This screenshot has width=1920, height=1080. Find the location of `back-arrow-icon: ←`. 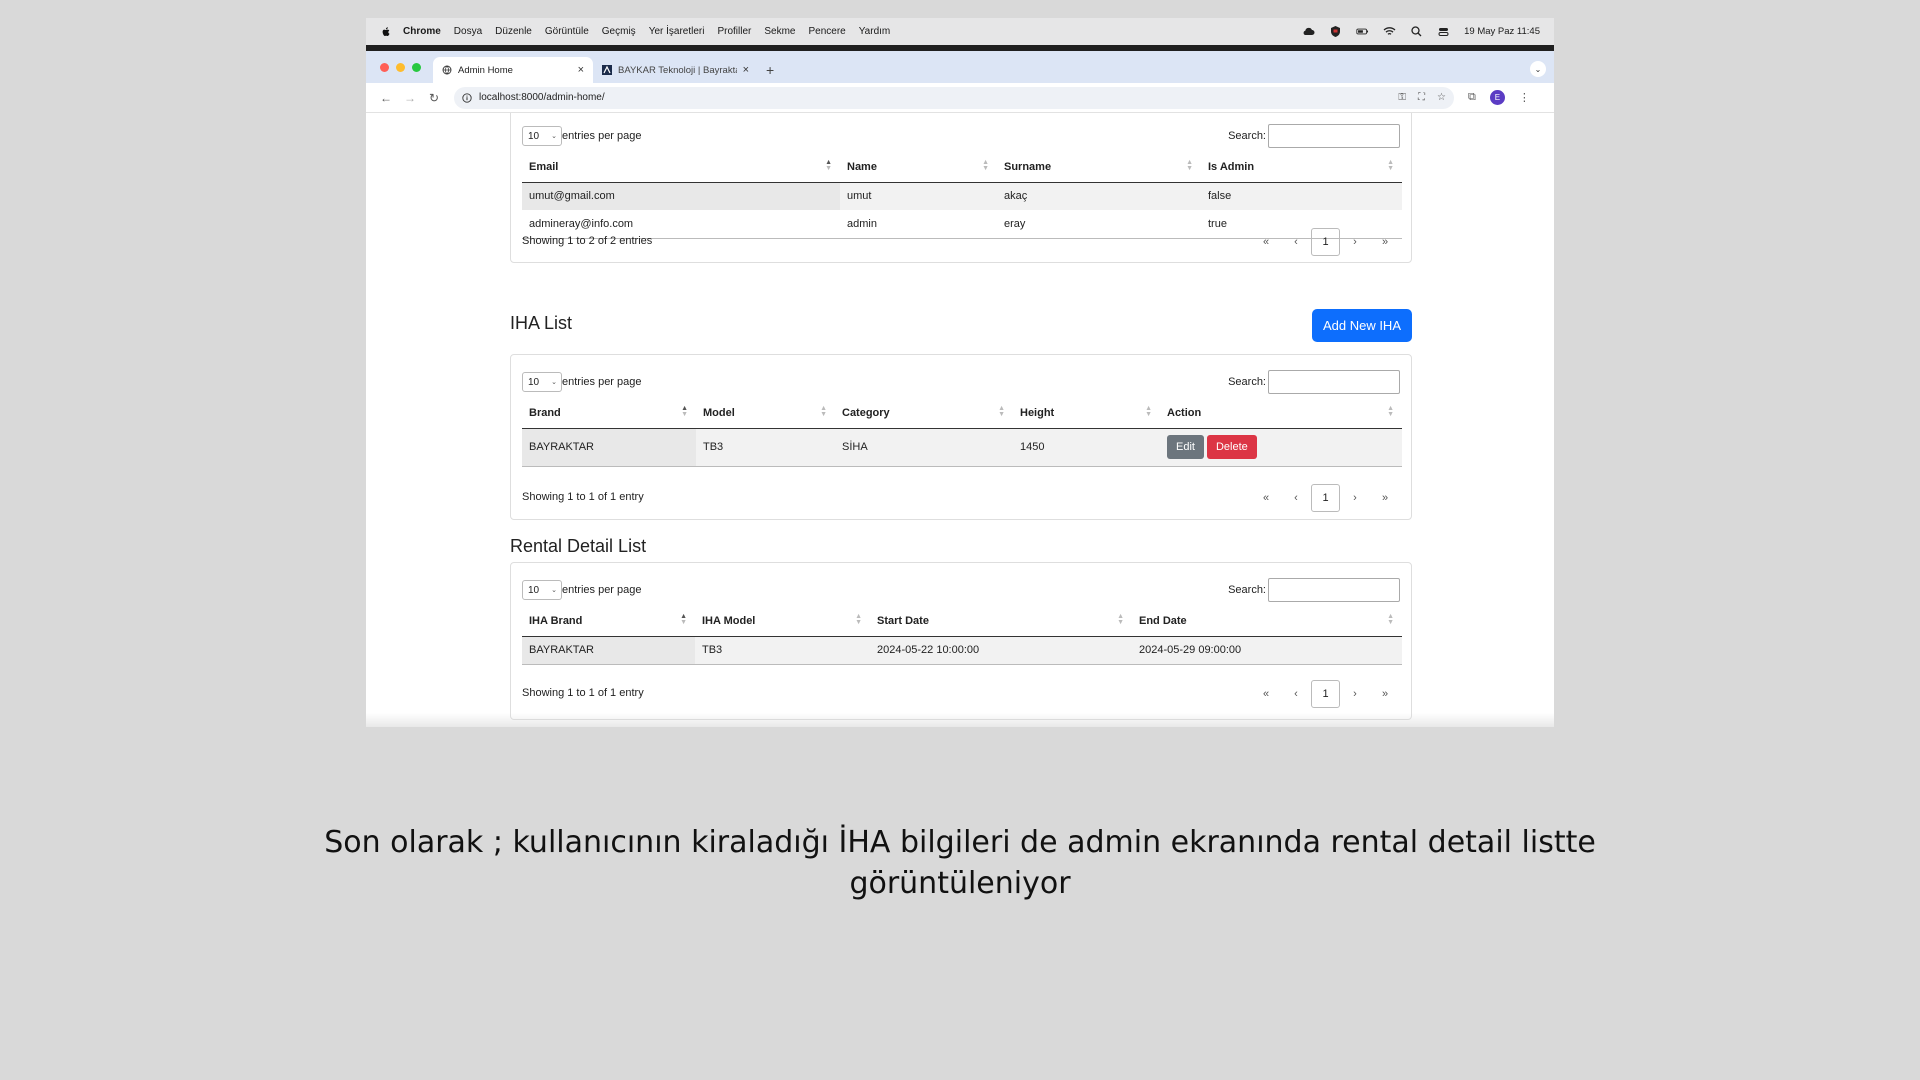

back-arrow-icon: ← is located at coordinates (386, 98).